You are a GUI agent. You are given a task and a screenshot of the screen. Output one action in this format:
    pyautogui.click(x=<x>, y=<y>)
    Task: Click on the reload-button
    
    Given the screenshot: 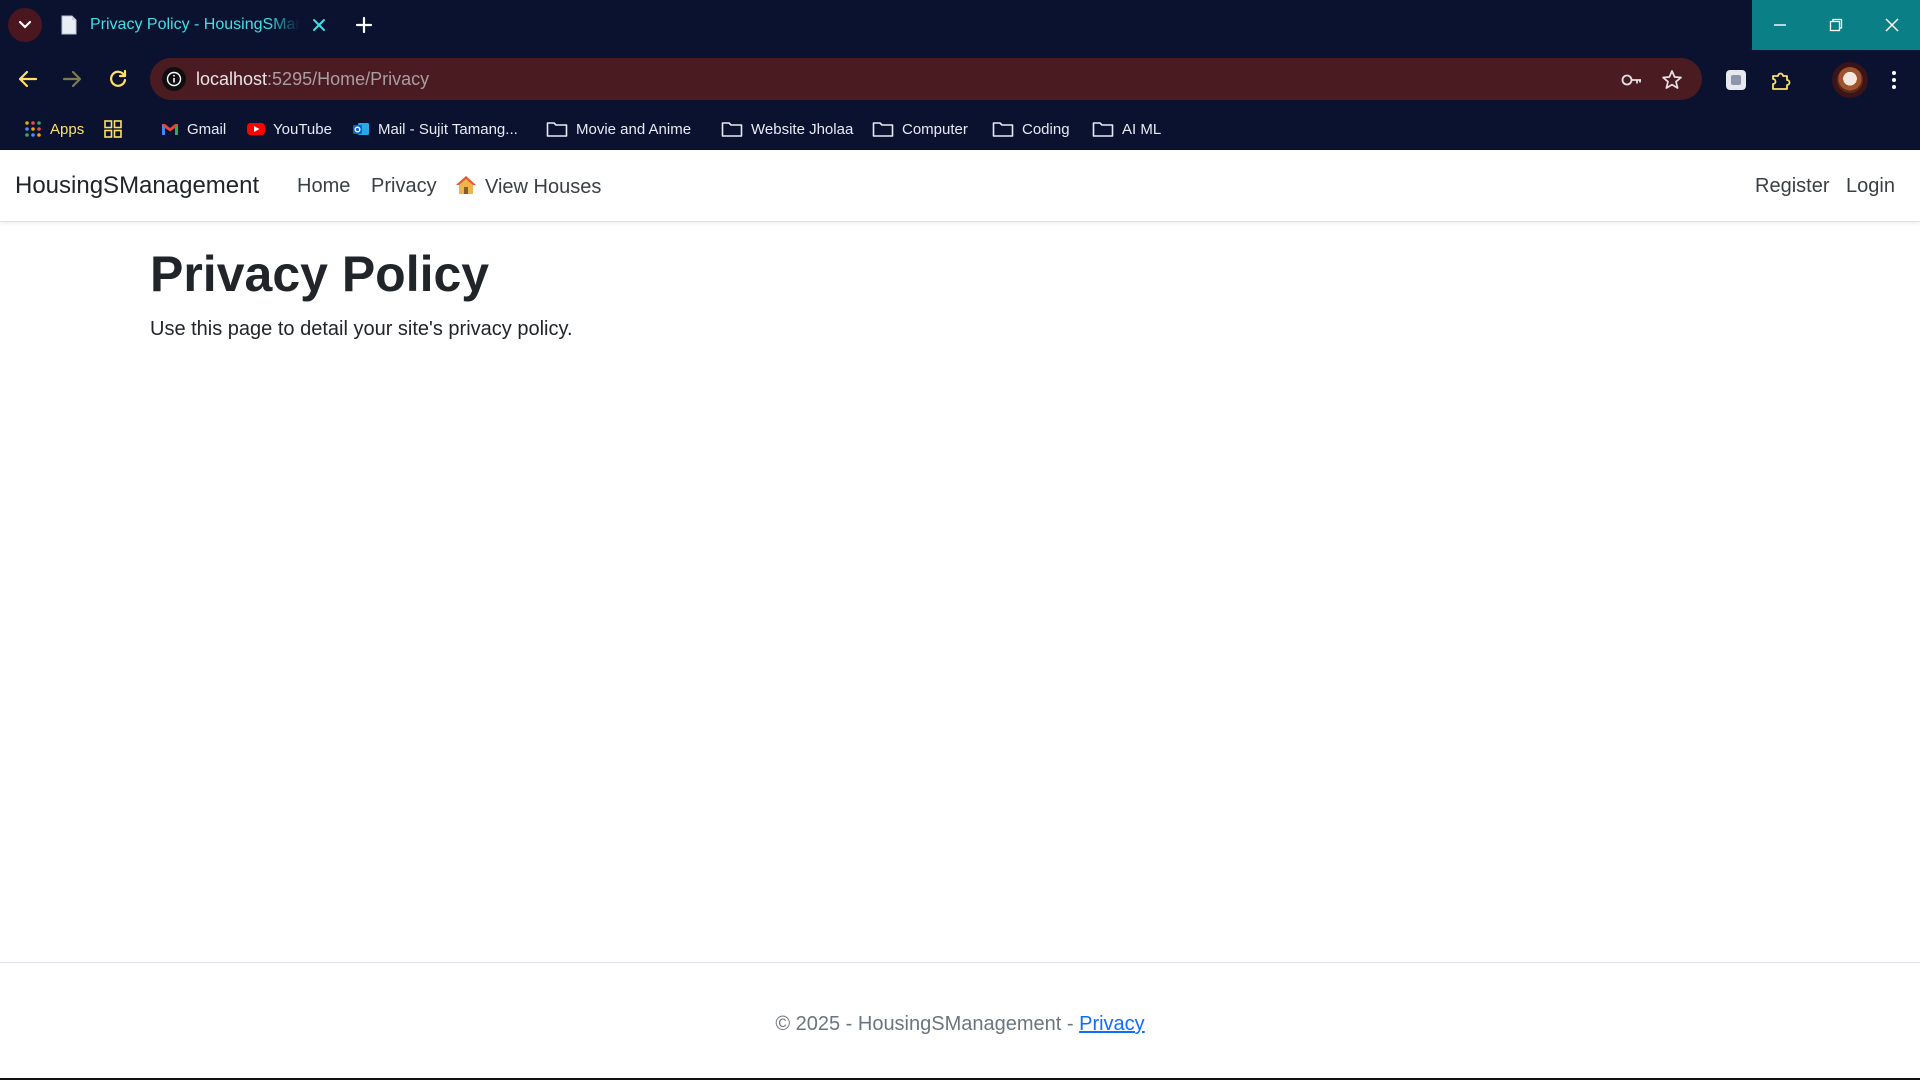 What is the action you would take?
    pyautogui.click(x=118, y=79)
    